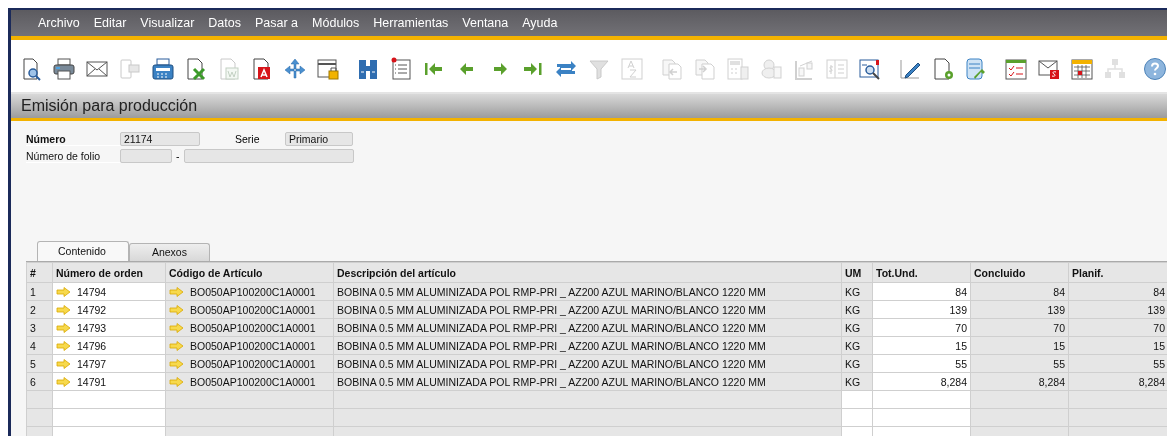 The image size is (1167, 436). Describe the element at coordinates (73, 156) in the screenshot. I see `field-label: Número de folio` at that location.